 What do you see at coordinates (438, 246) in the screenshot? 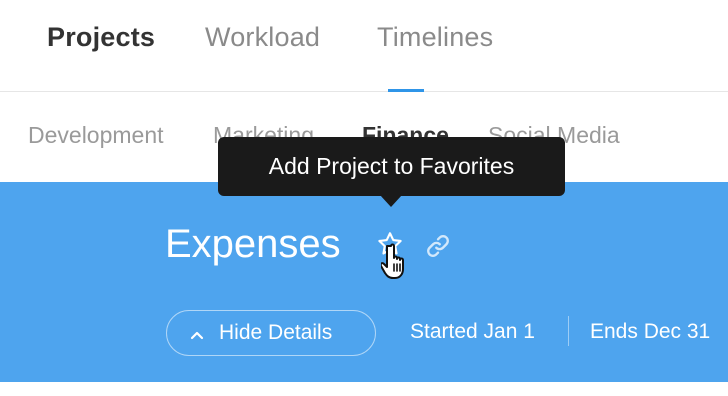
I see `chain-link-icon` at bounding box center [438, 246].